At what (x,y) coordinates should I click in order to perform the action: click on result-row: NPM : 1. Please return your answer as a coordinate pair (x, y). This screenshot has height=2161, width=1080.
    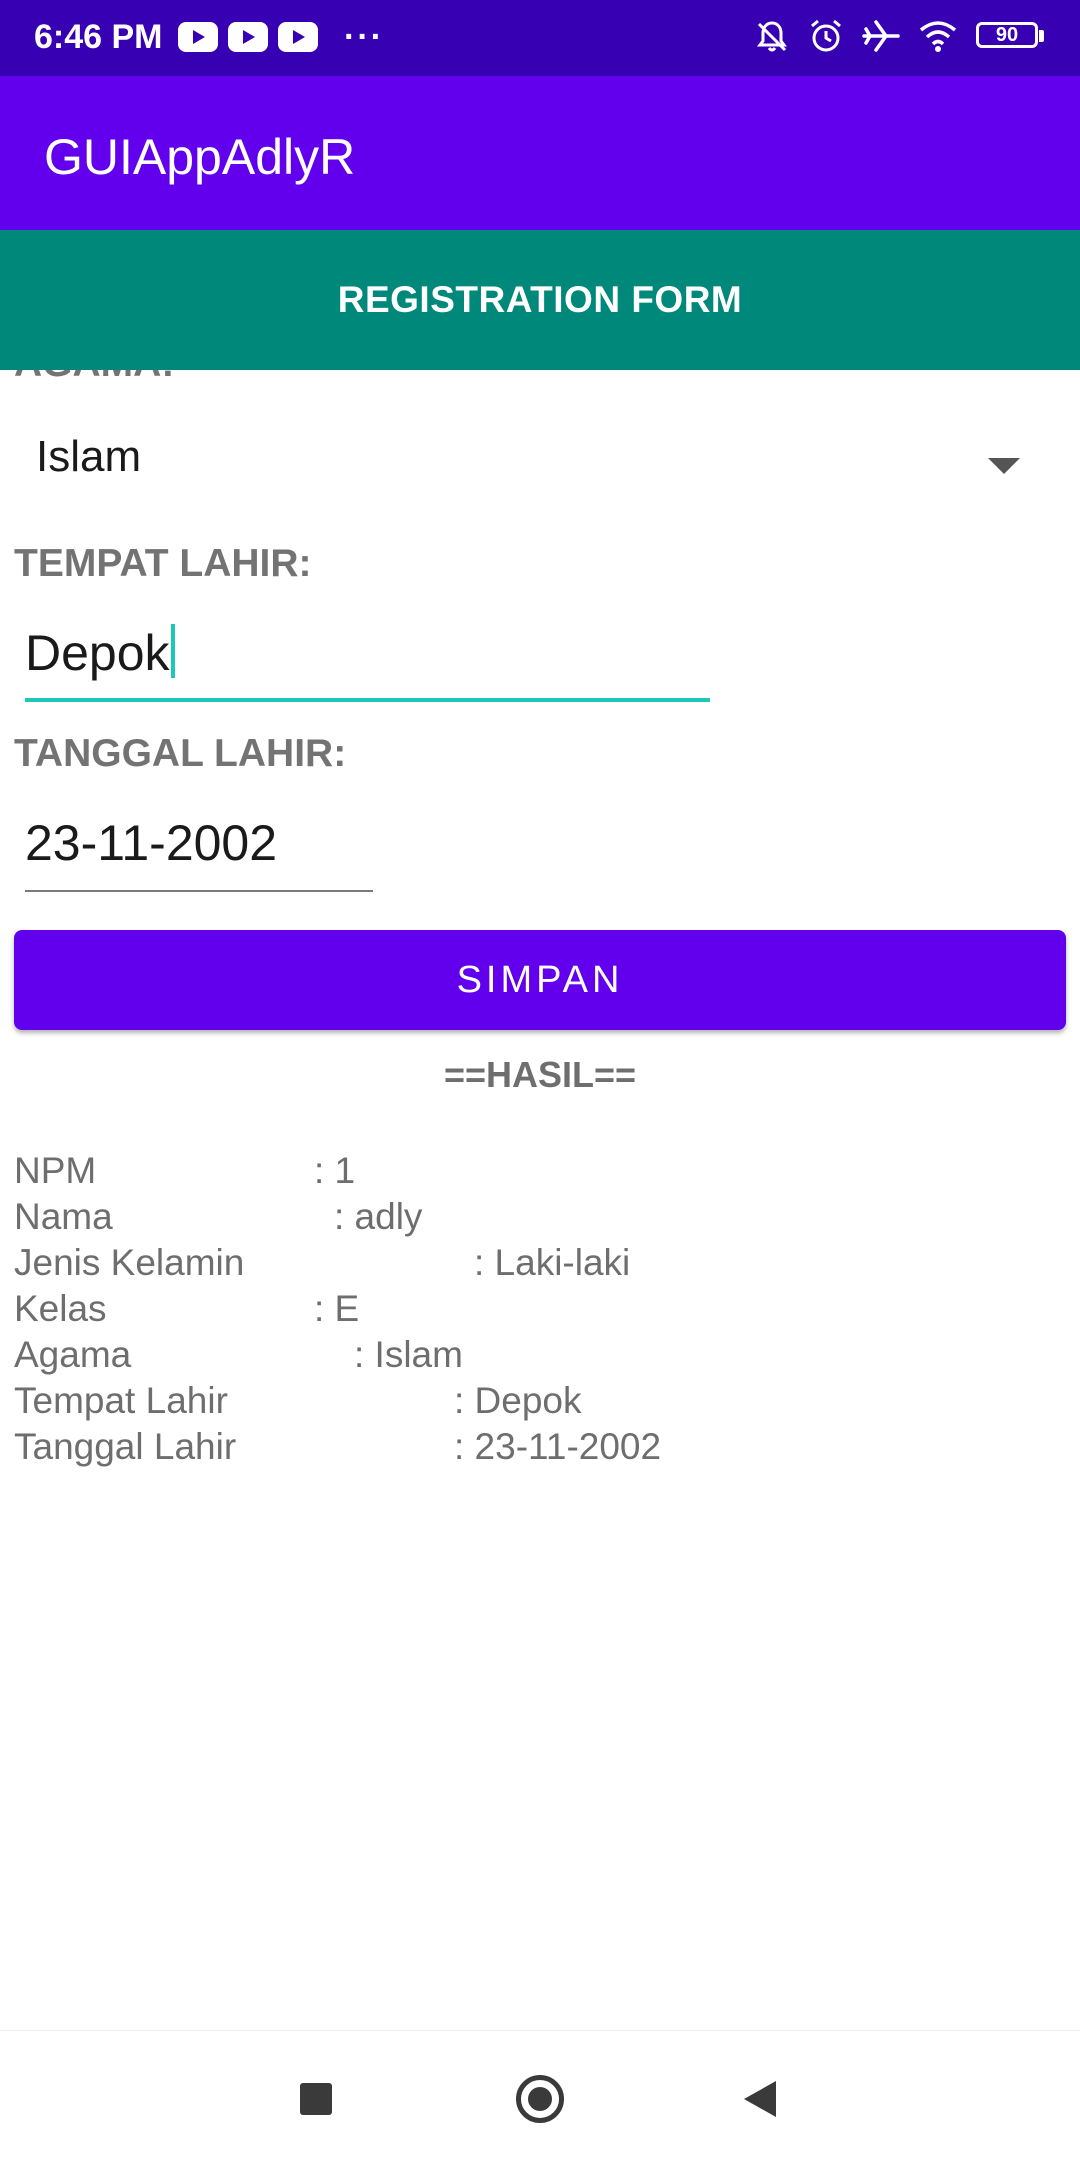
    Looking at the image, I should click on (539, 1173).